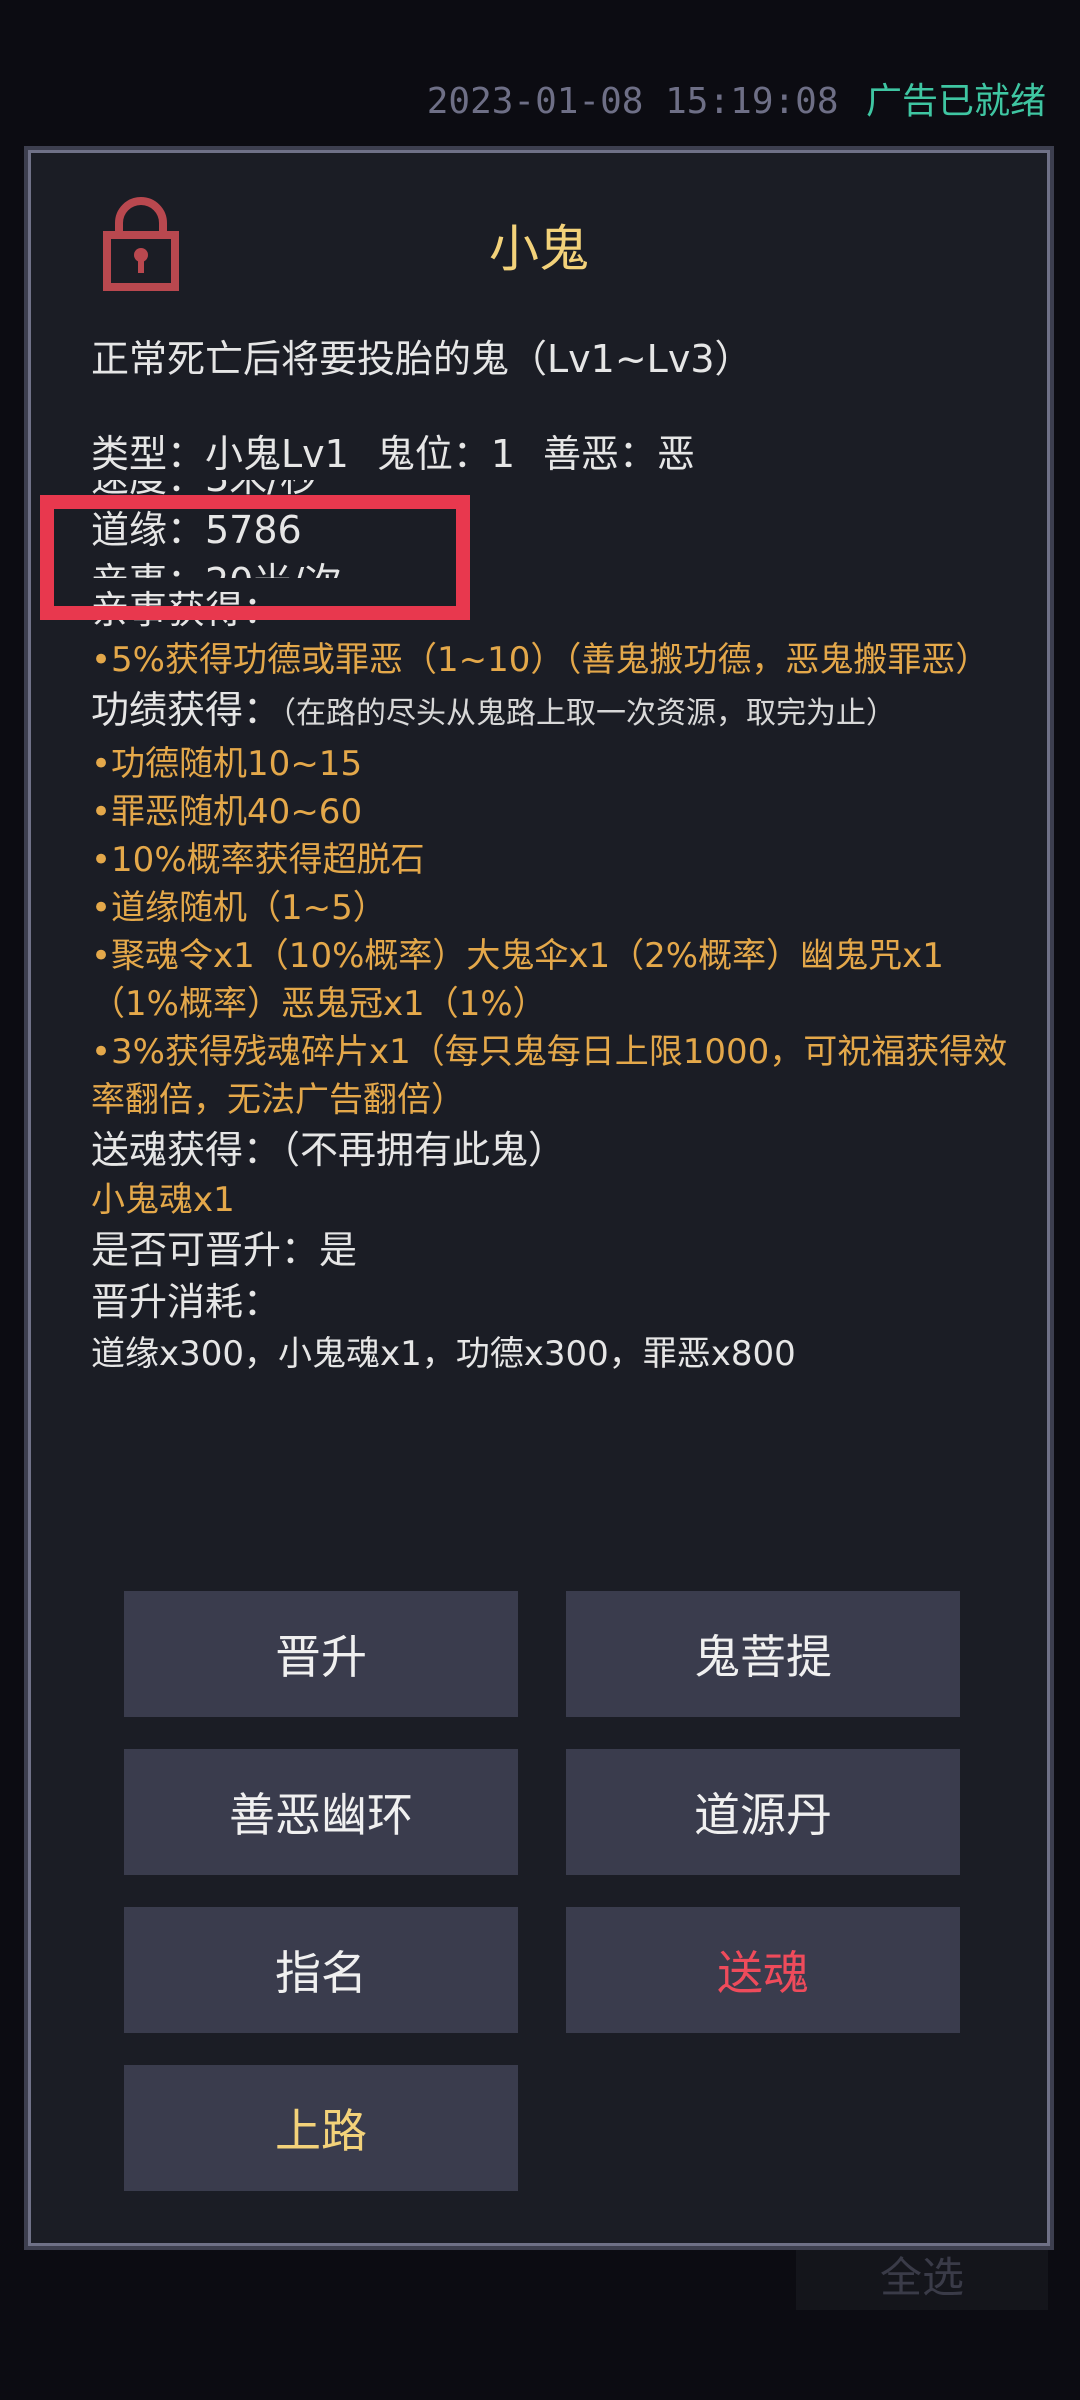  Describe the element at coordinates (956, 101) in the screenshot. I see `ad-status: 广告已就绪` at that location.